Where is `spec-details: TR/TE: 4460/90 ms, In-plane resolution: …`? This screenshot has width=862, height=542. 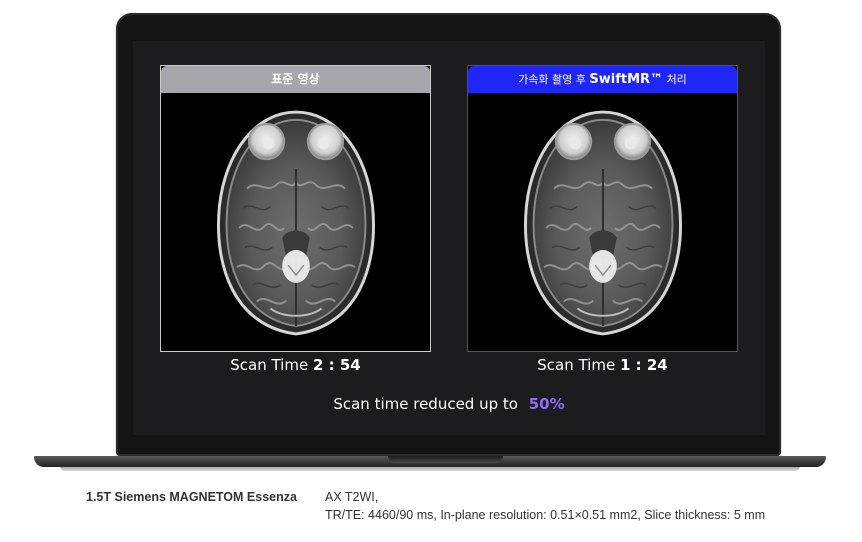
spec-details: TR/TE: 4460/90 ms, In-plane resolution: … is located at coordinates (545, 515).